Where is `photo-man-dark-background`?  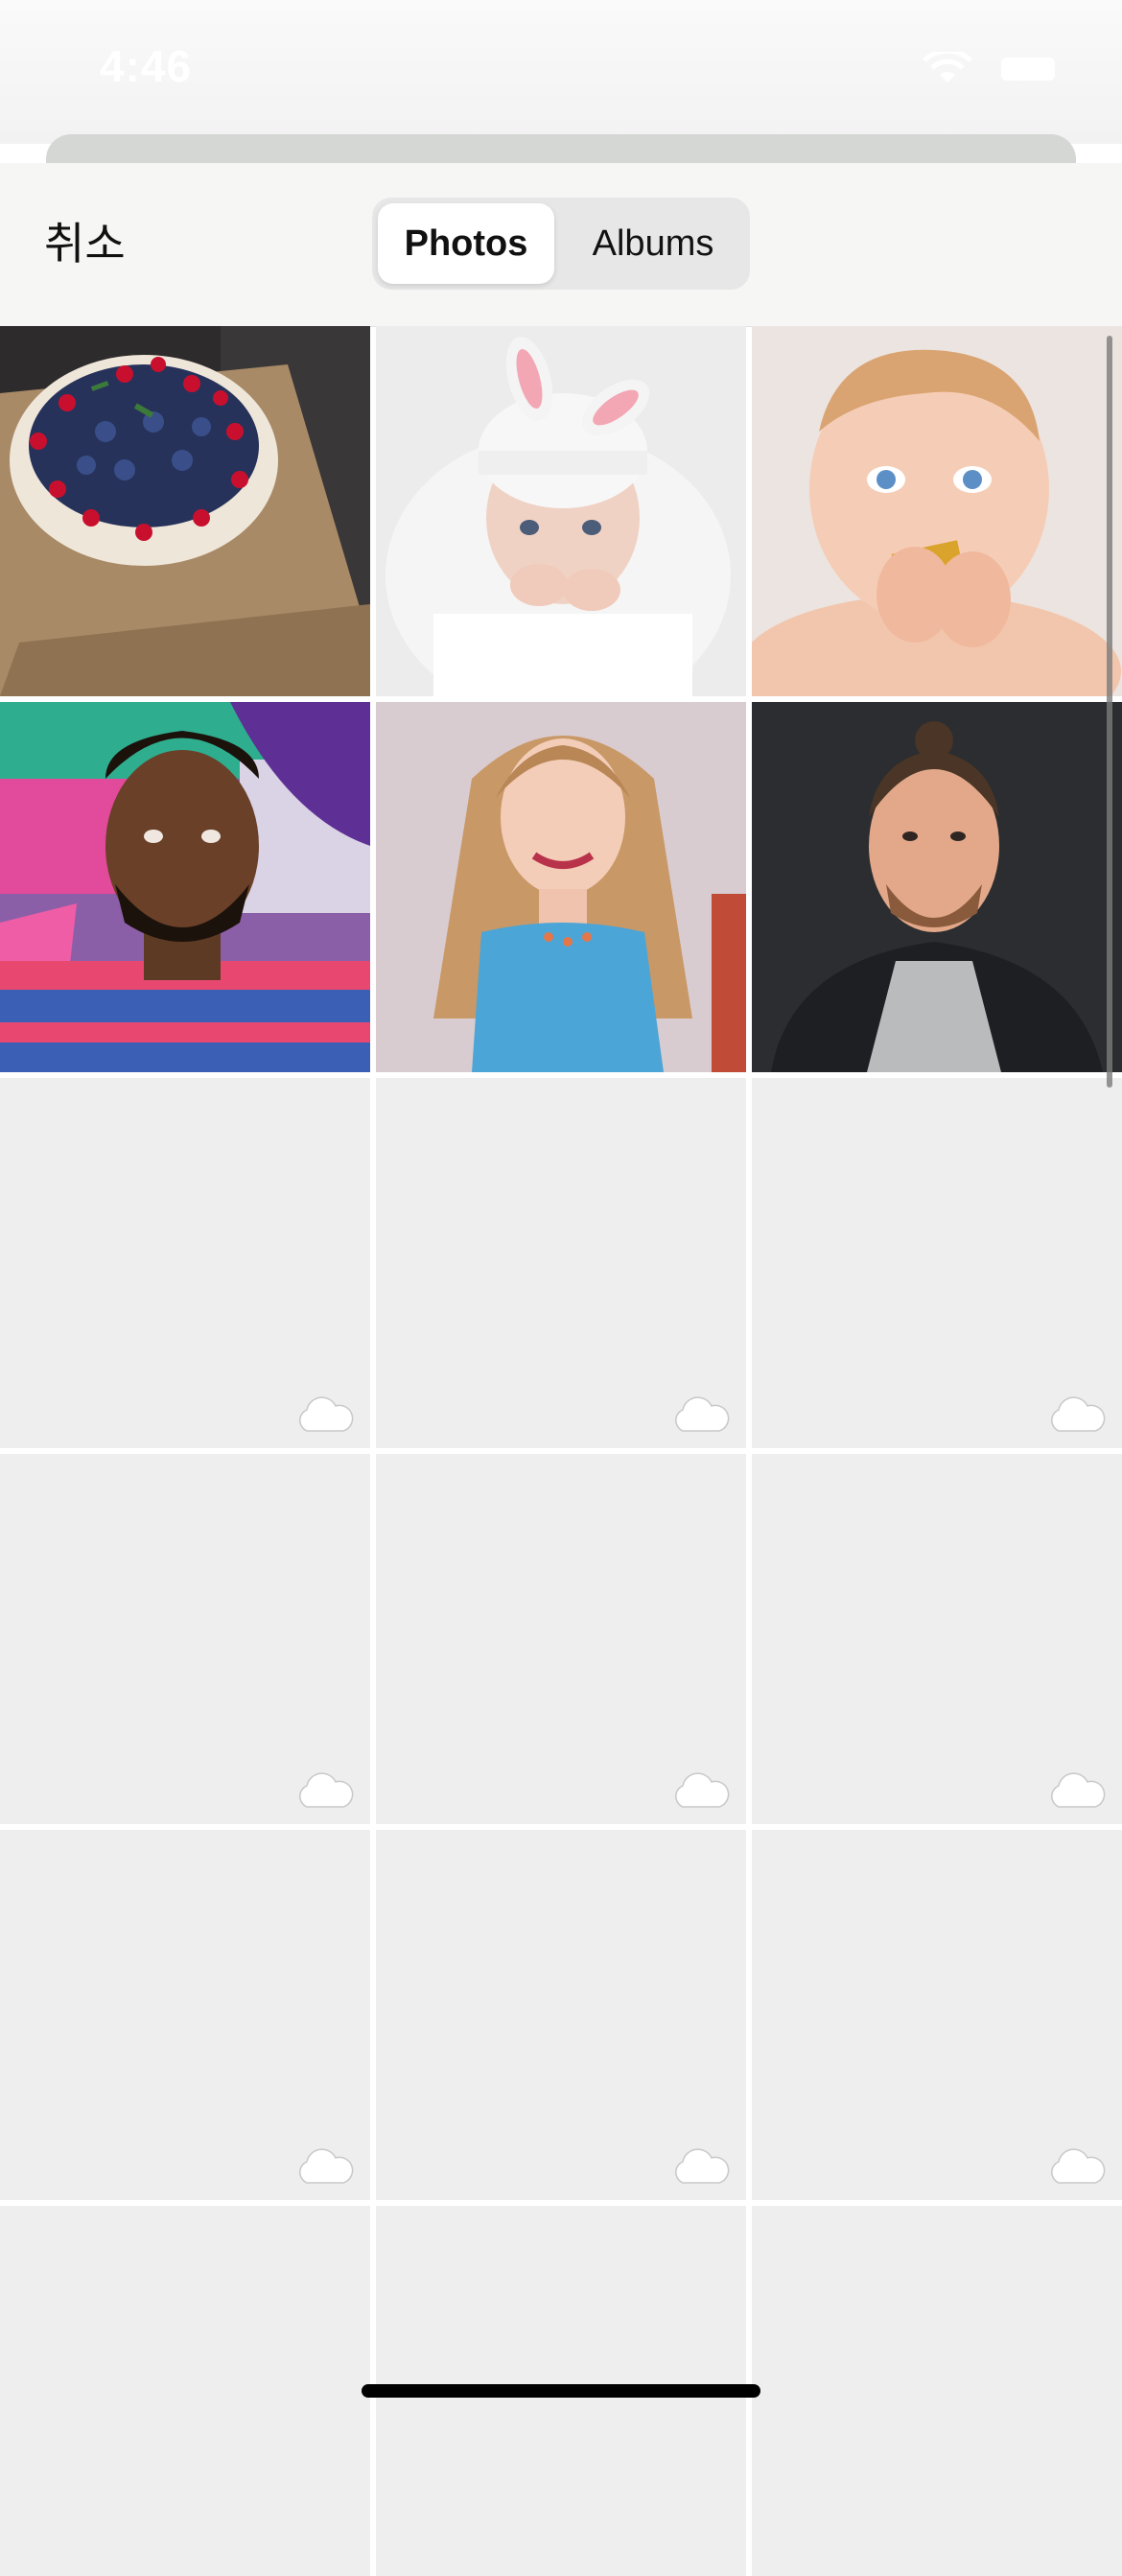
photo-man-dark-background is located at coordinates (937, 887).